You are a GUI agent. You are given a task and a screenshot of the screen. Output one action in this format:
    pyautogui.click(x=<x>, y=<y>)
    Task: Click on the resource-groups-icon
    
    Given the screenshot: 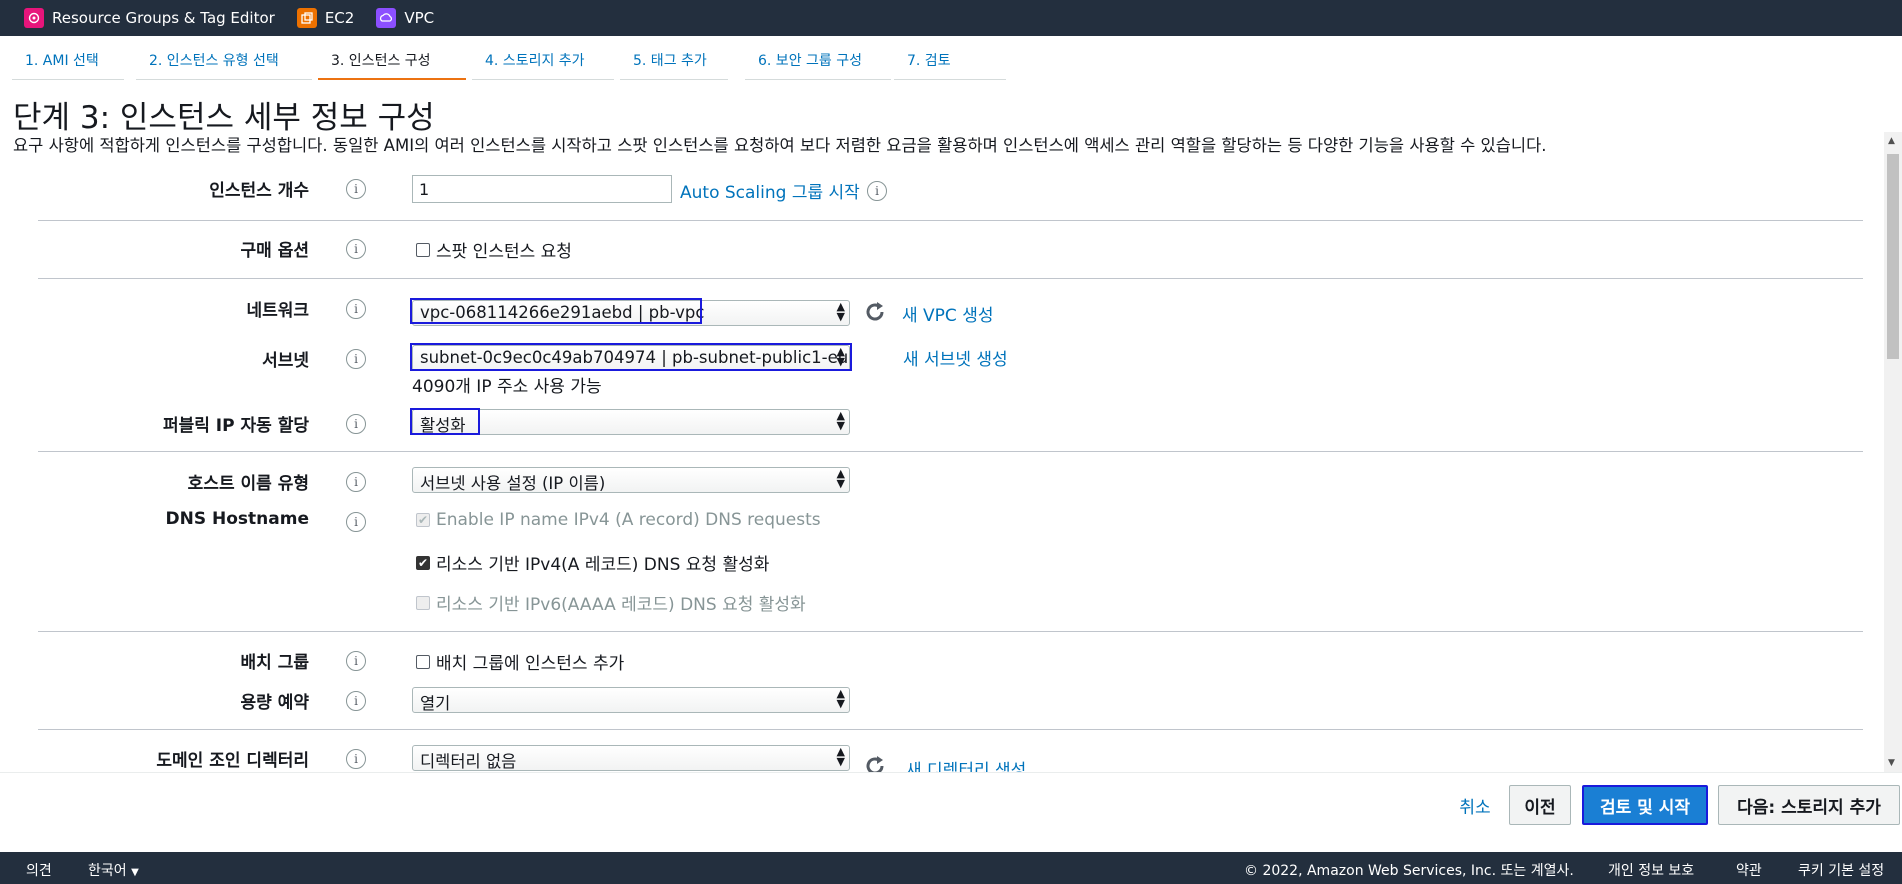 What is the action you would take?
    pyautogui.click(x=34, y=18)
    